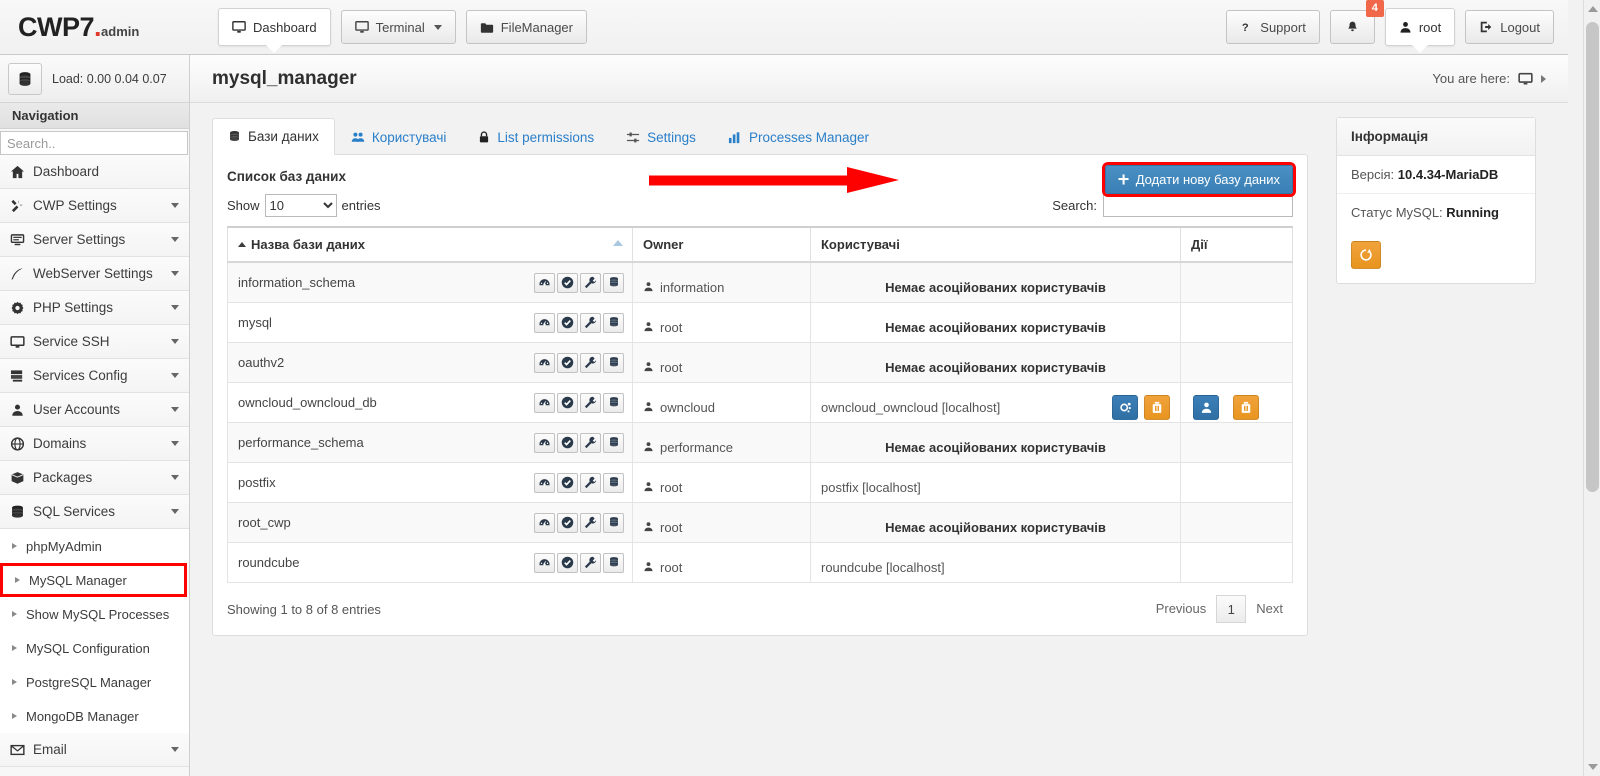 This screenshot has width=1600, height=776. What do you see at coordinates (661, 136) in the screenshot?
I see `tab-settings: Settings` at bounding box center [661, 136].